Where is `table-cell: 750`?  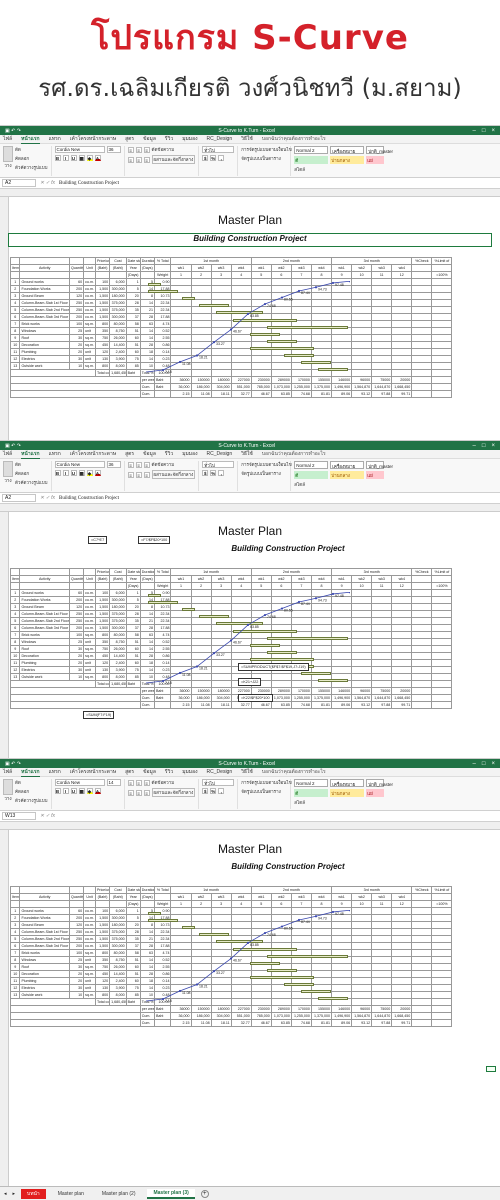 table-cell: 750 is located at coordinates (102, 338).